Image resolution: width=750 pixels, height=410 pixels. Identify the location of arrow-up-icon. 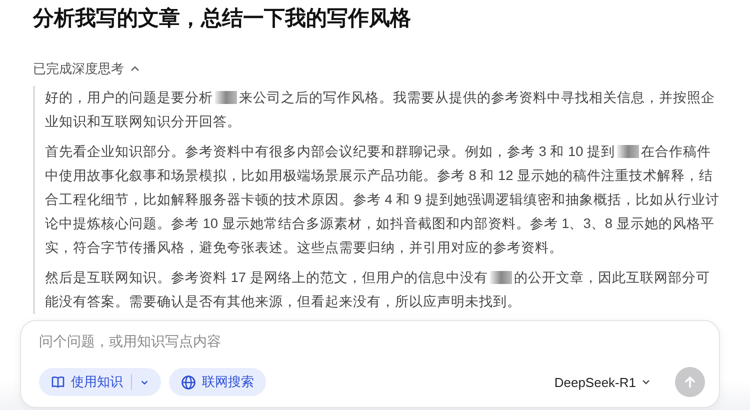
(690, 382).